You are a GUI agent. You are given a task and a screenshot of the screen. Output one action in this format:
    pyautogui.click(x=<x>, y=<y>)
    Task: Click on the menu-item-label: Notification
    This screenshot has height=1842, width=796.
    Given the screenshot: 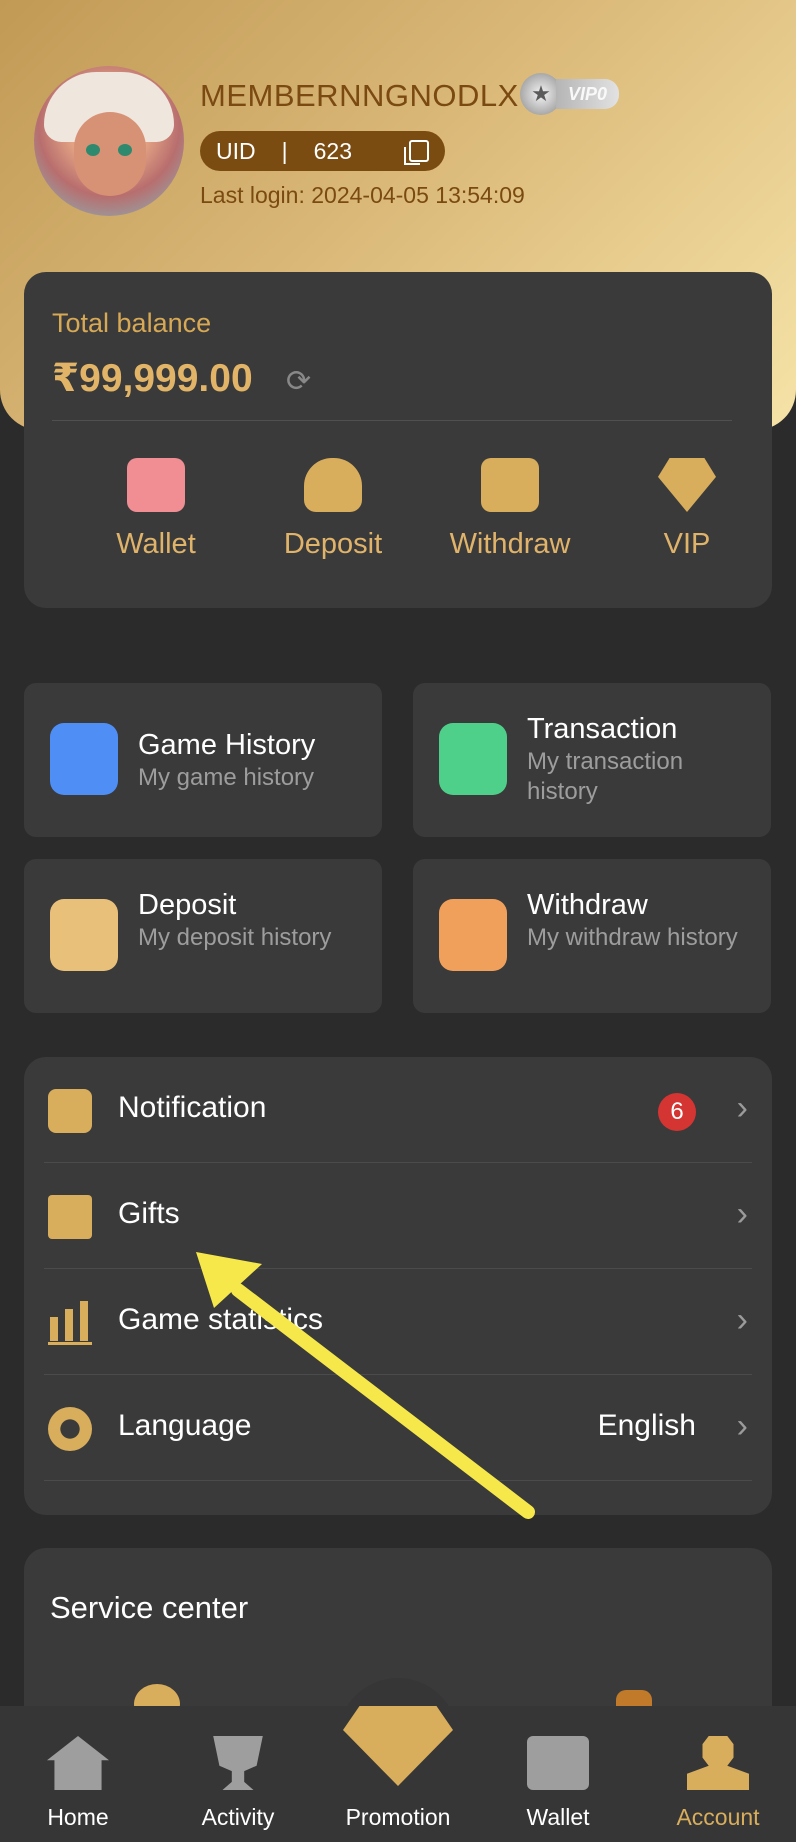 What is the action you would take?
    pyautogui.click(x=192, y=1107)
    